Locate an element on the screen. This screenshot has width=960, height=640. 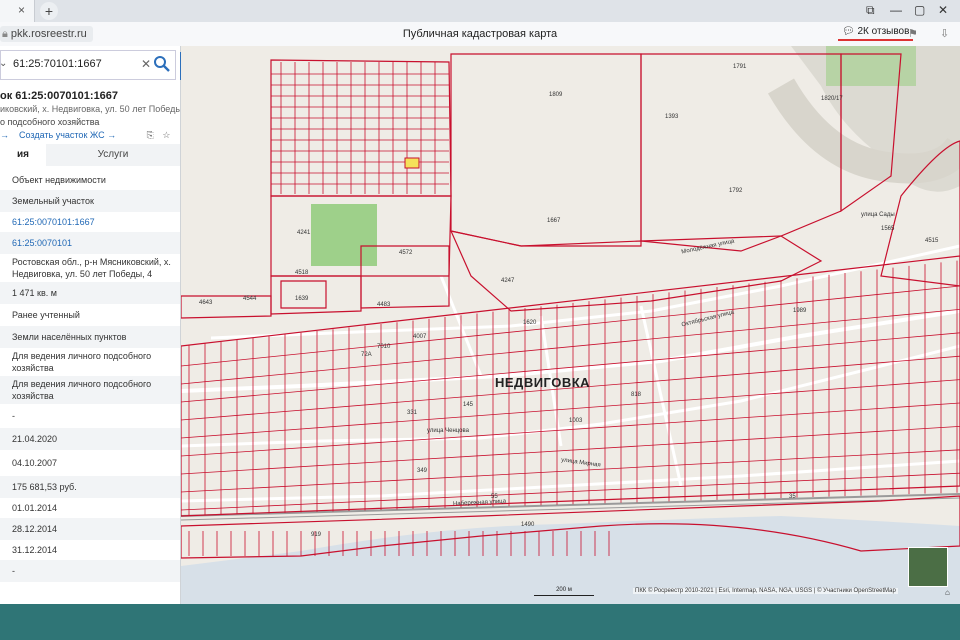
tab-title is located at coordinates (8, 10).